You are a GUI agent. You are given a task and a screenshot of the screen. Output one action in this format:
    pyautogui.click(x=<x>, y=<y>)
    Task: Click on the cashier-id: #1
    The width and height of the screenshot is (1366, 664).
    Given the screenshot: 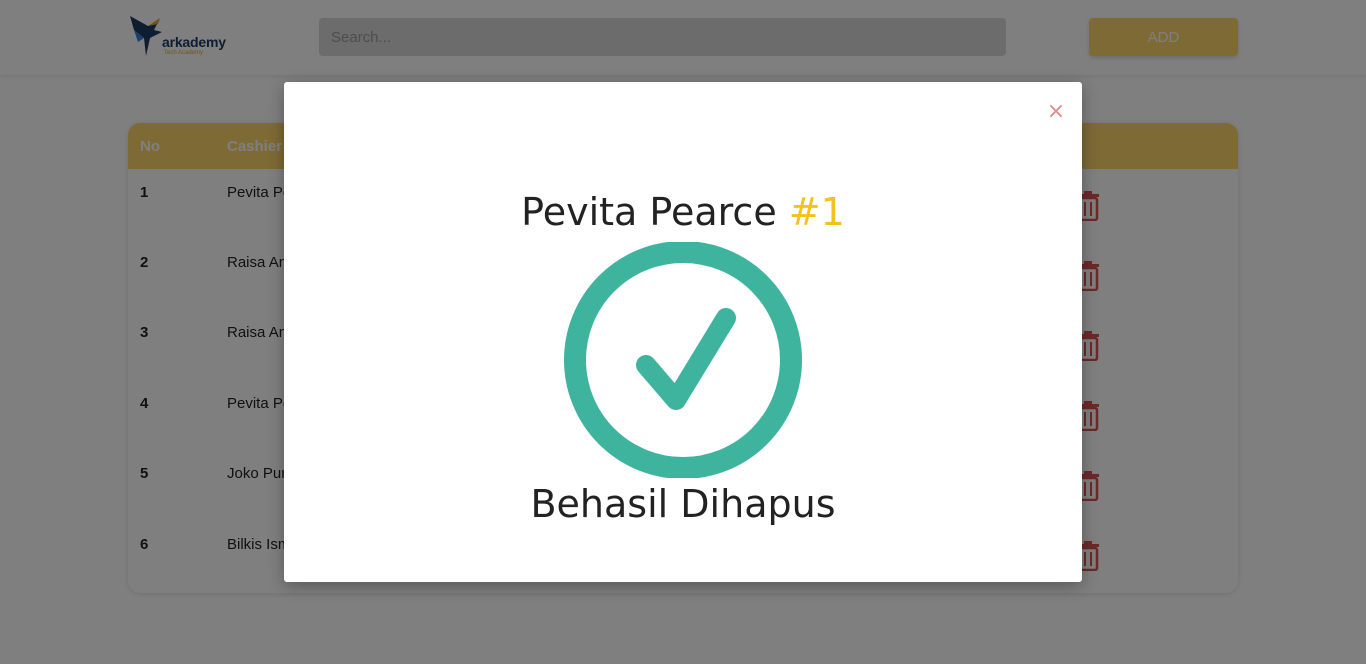 What is the action you would take?
    pyautogui.click(x=816, y=212)
    